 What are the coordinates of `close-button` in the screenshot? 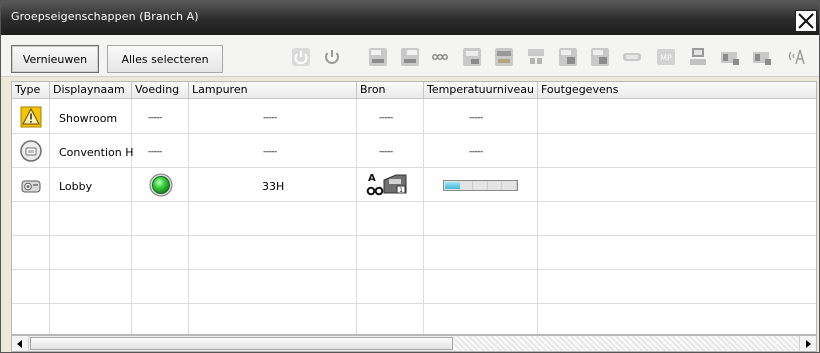 It's located at (806, 21).